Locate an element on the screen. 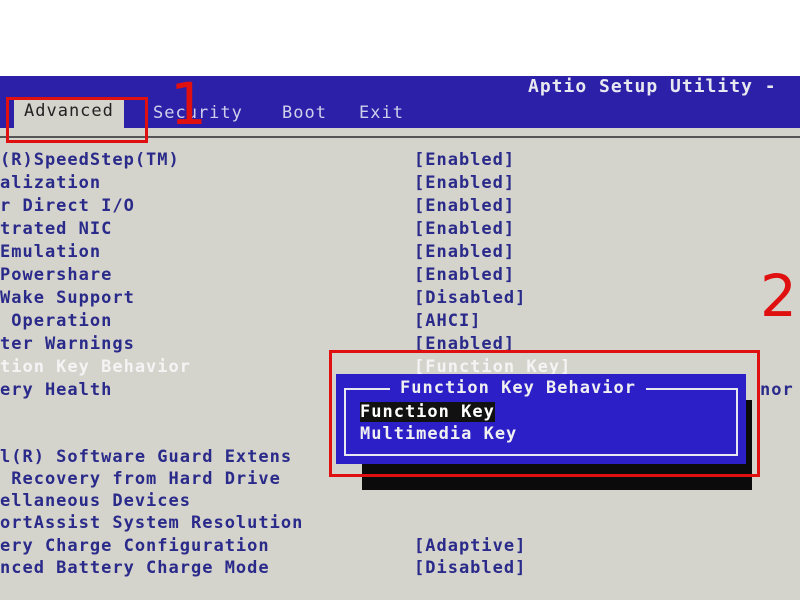  setting-label: r Direct I/O is located at coordinates (67, 206).